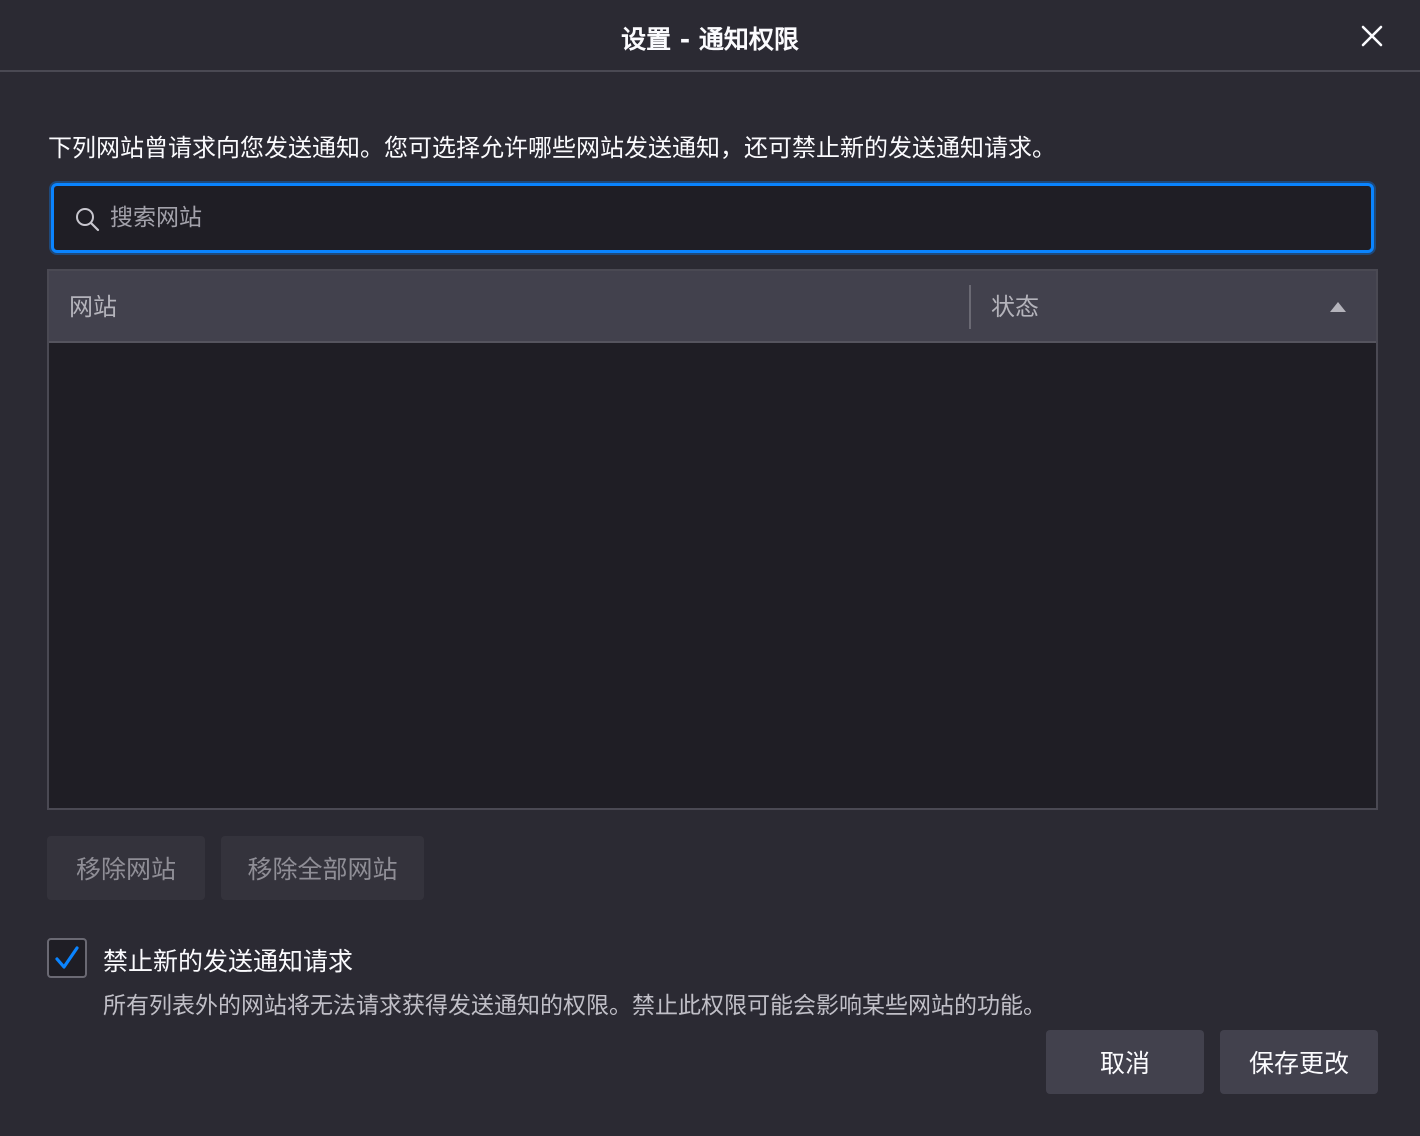 The width and height of the screenshot is (1420, 1136). I want to click on block-requests-checkbox, so click(67, 958).